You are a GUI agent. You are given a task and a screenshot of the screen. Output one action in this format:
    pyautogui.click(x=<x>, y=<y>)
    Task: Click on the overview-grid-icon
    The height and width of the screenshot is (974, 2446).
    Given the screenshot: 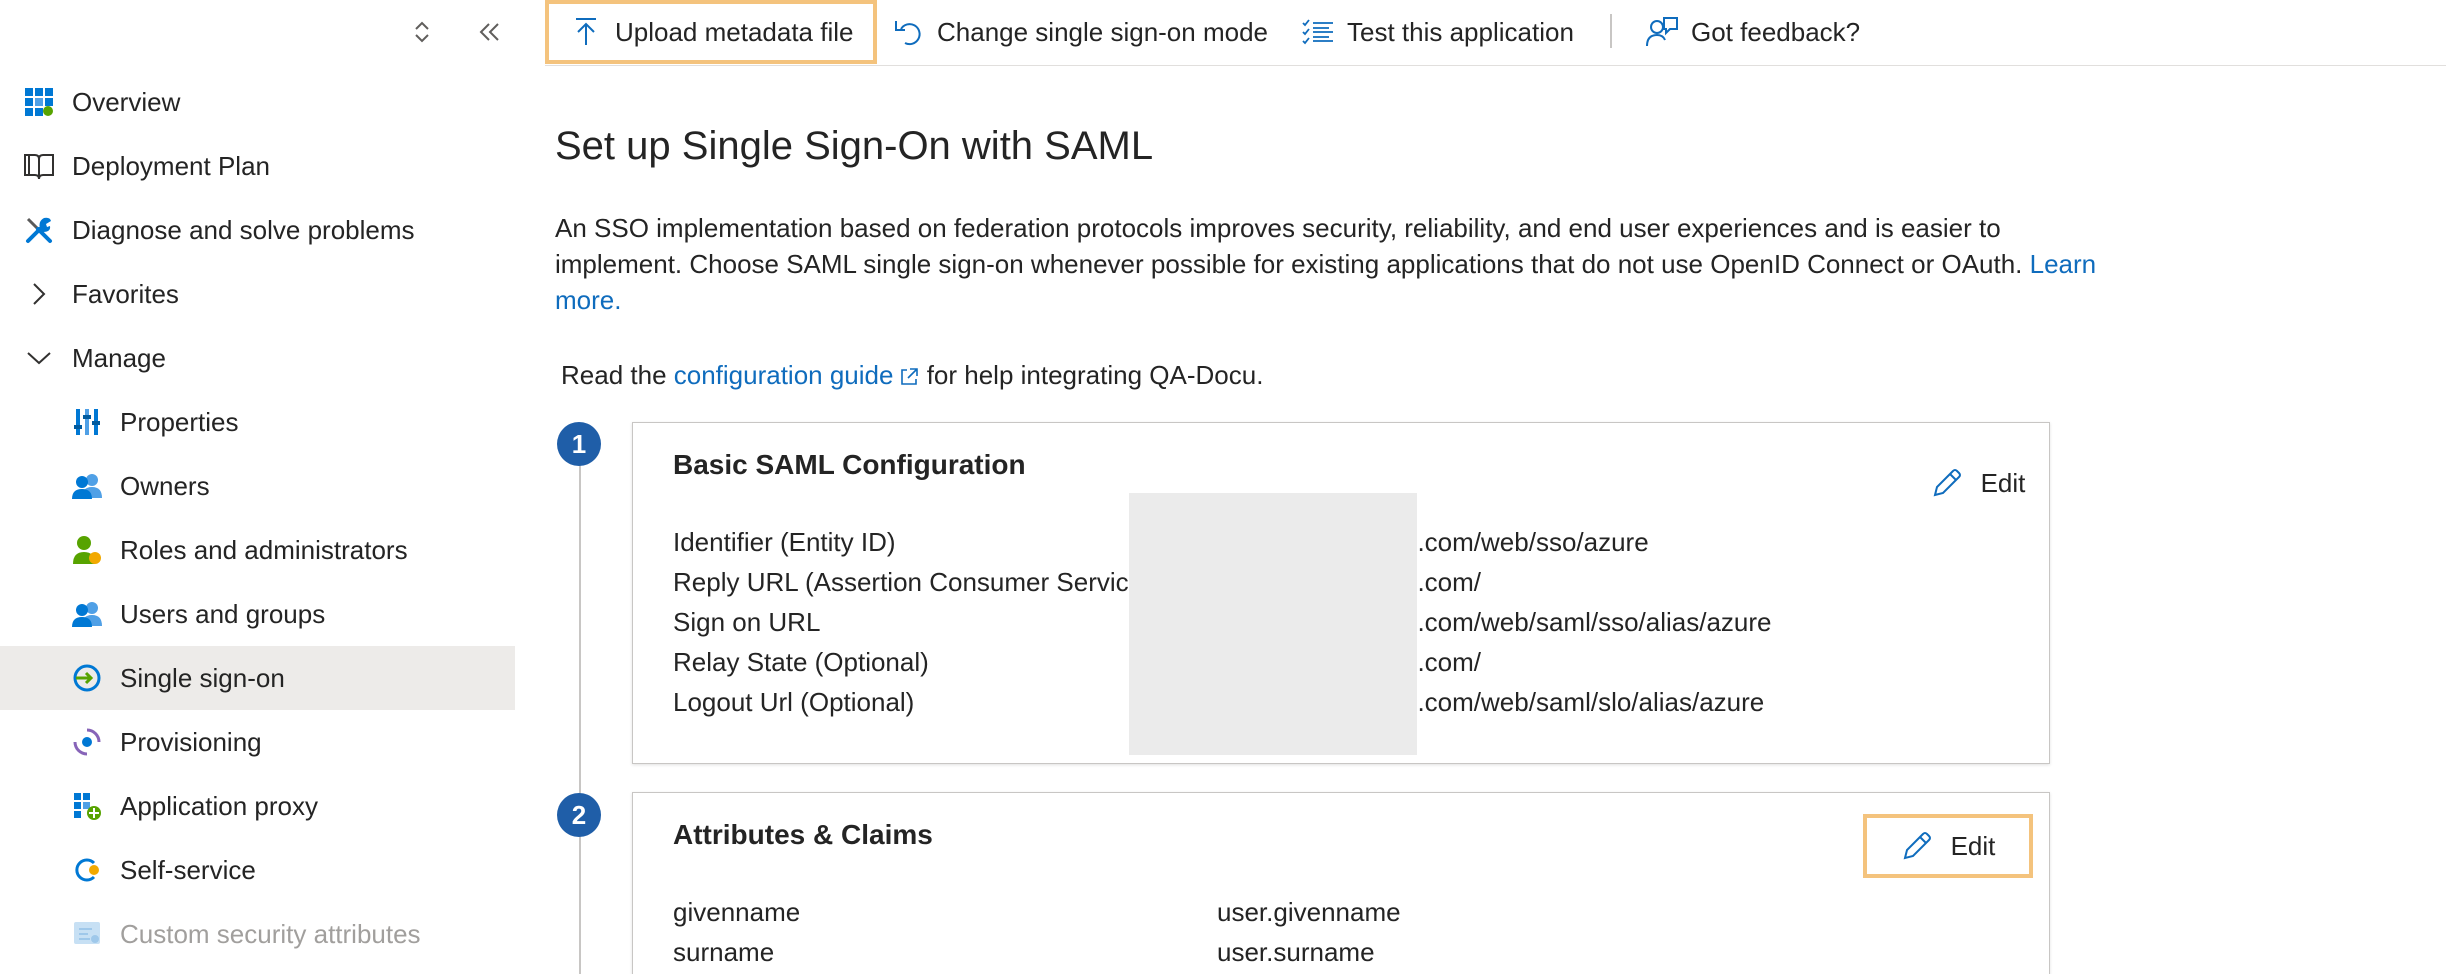 What is the action you would take?
    pyautogui.click(x=39, y=102)
    